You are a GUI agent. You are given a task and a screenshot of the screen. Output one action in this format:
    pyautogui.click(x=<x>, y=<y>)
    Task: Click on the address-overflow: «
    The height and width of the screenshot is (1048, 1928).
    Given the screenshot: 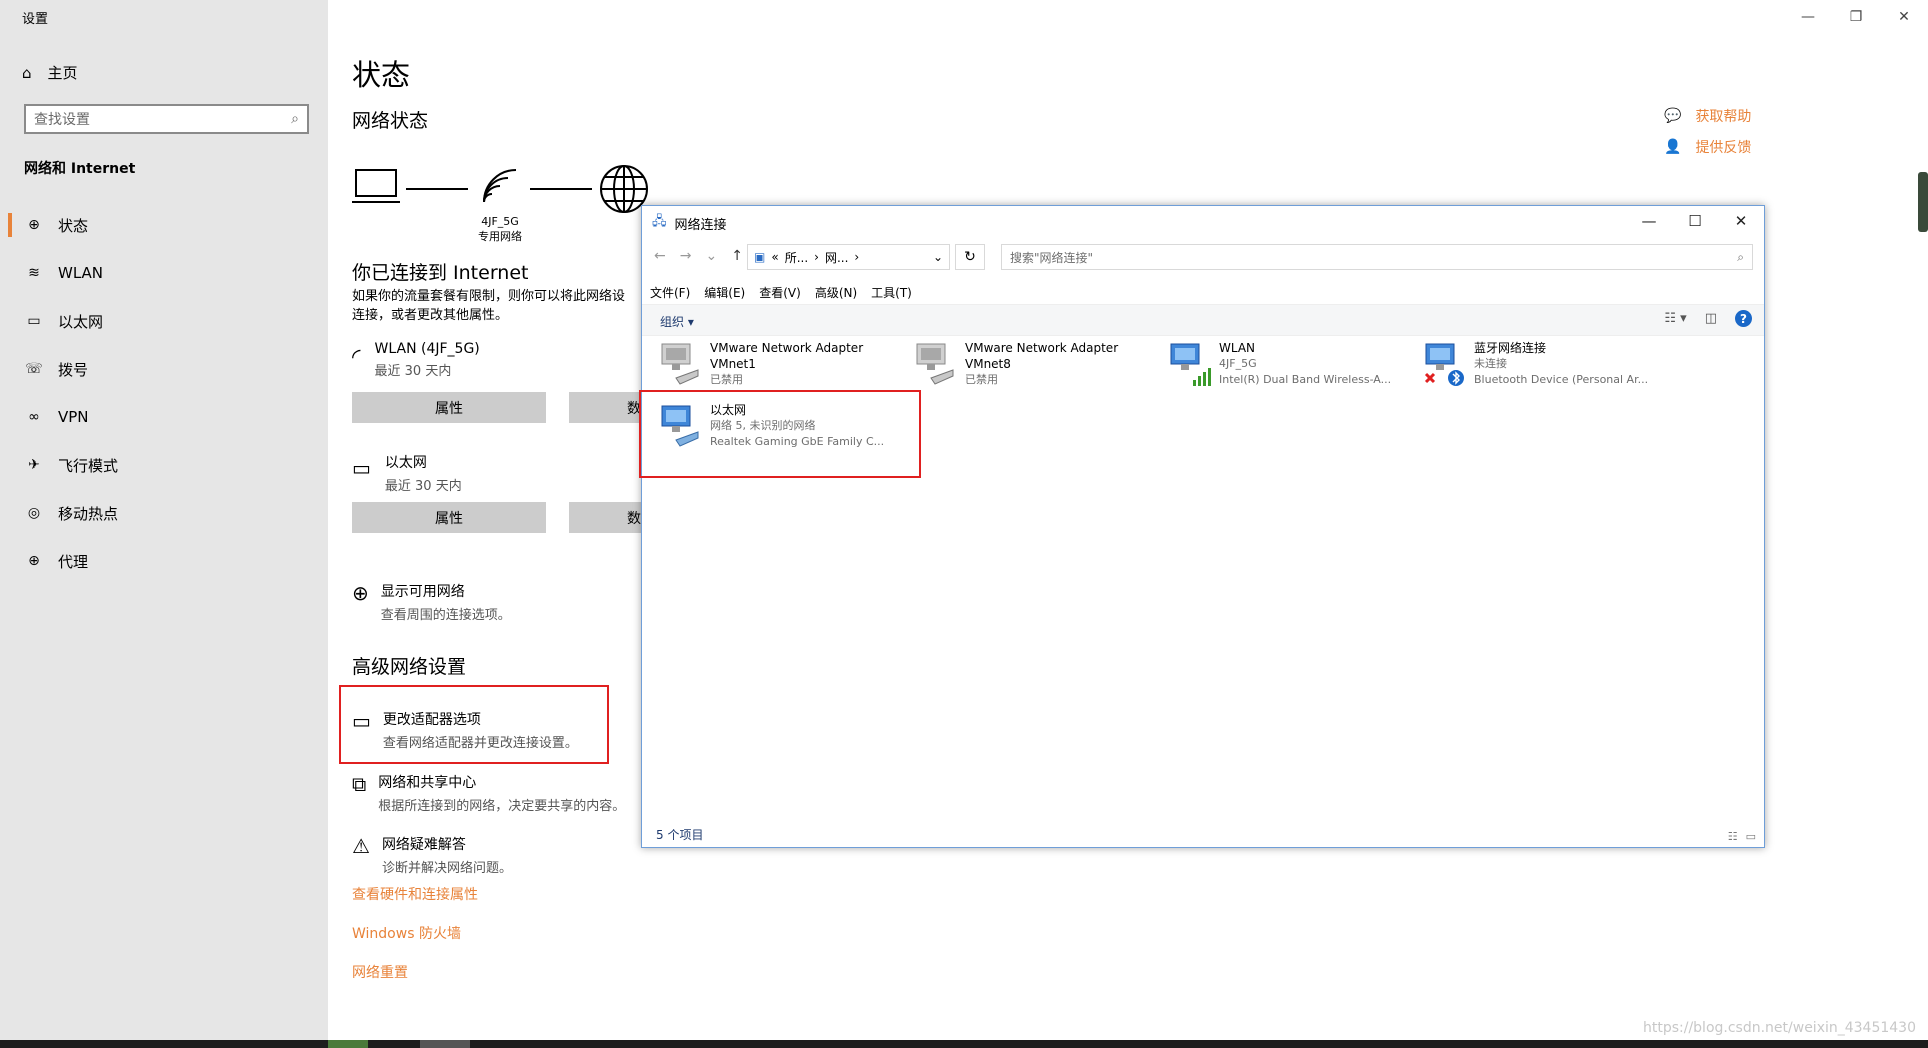 What is the action you would take?
    pyautogui.click(x=774, y=257)
    